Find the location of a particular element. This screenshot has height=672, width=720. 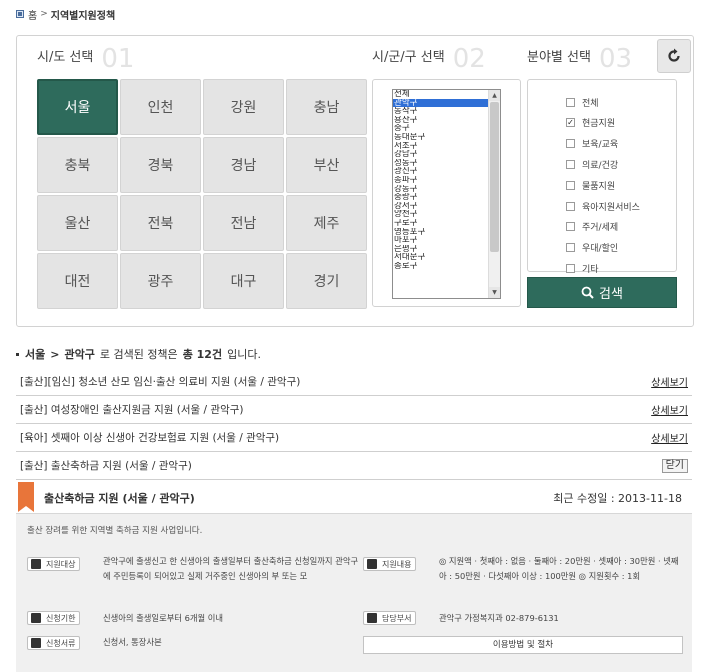

category-option: 의료/건강 is located at coordinates (592, 164).